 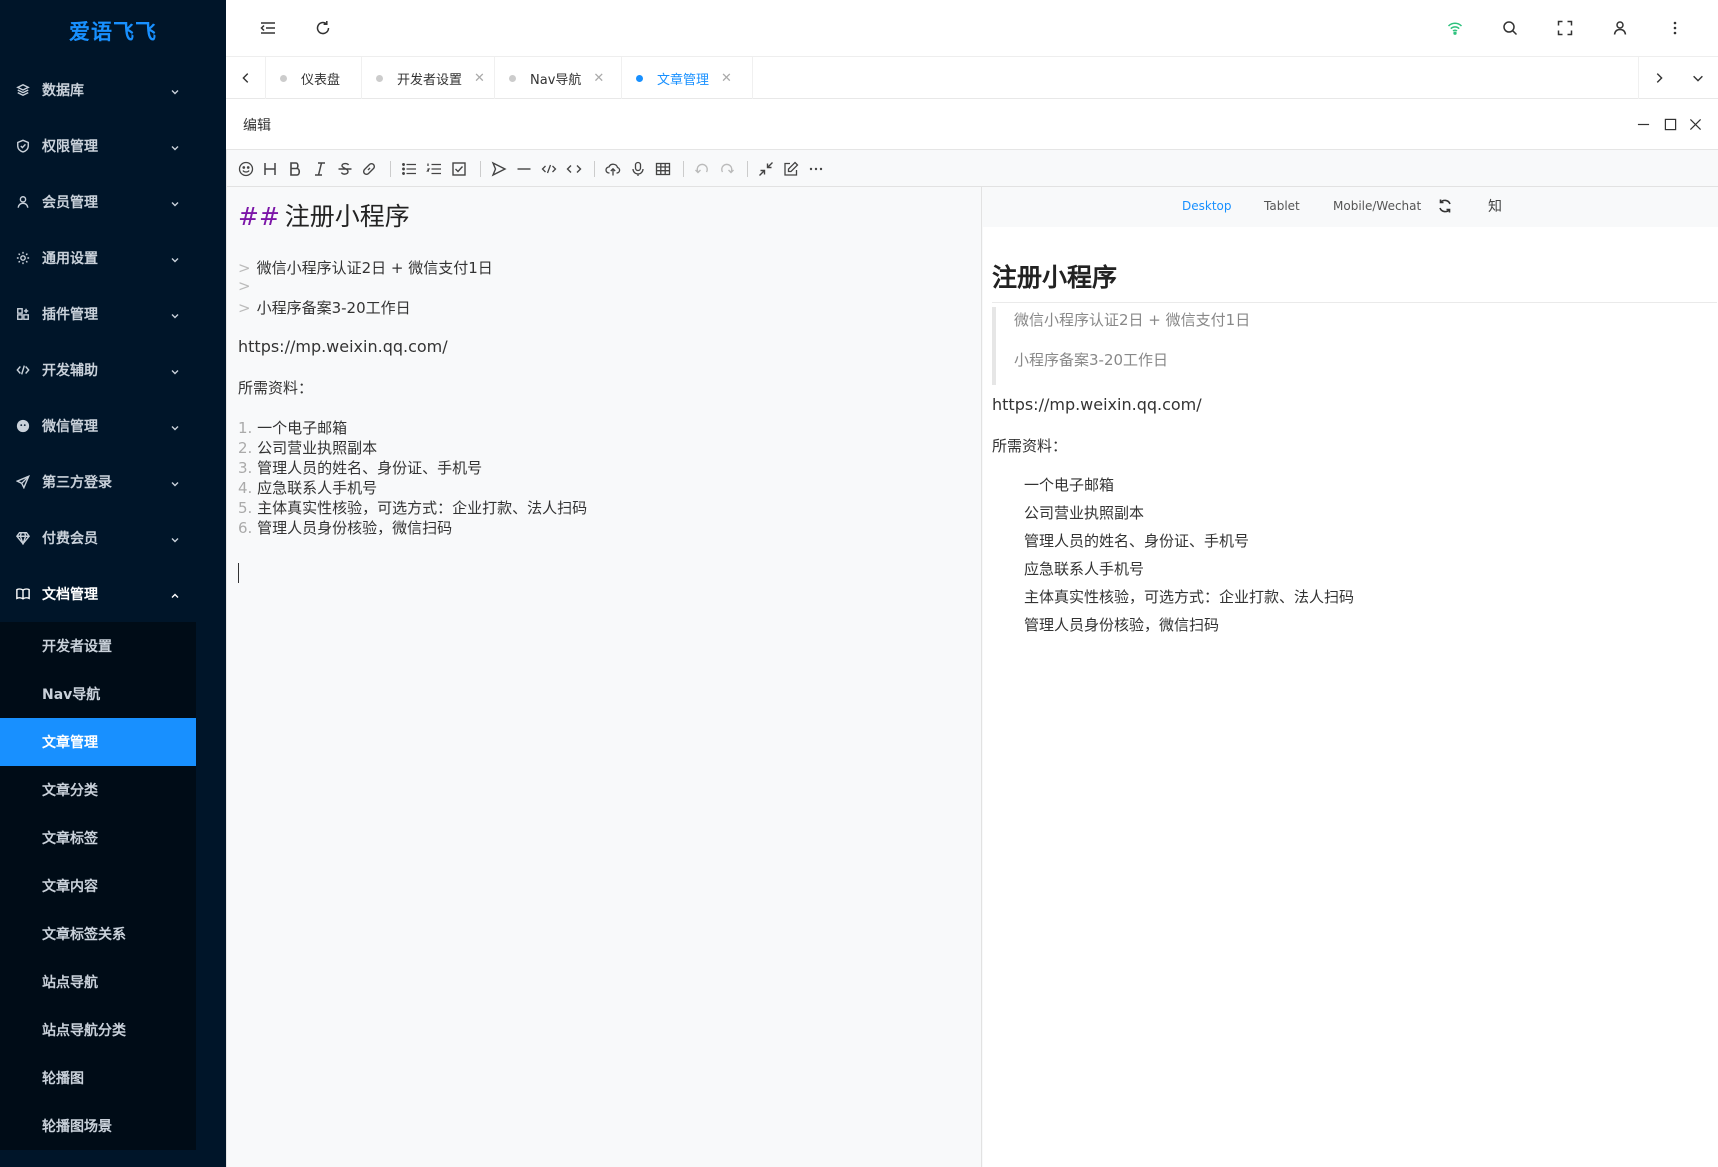 I want to click on diamond-icon, so click(x=23, y=538).